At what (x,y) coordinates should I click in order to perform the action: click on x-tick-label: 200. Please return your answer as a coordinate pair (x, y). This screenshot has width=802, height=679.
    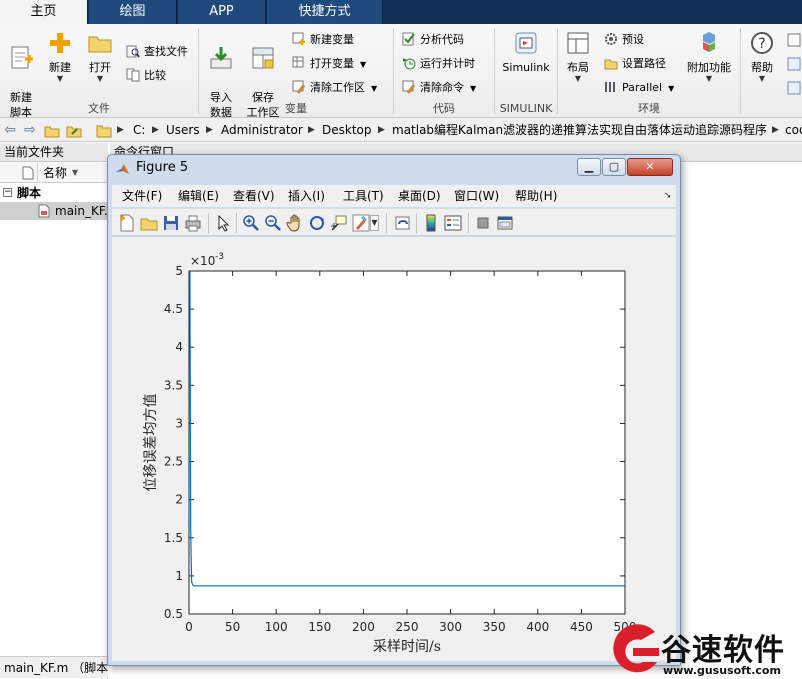
    Looking at the image, I should click on (363, 627).